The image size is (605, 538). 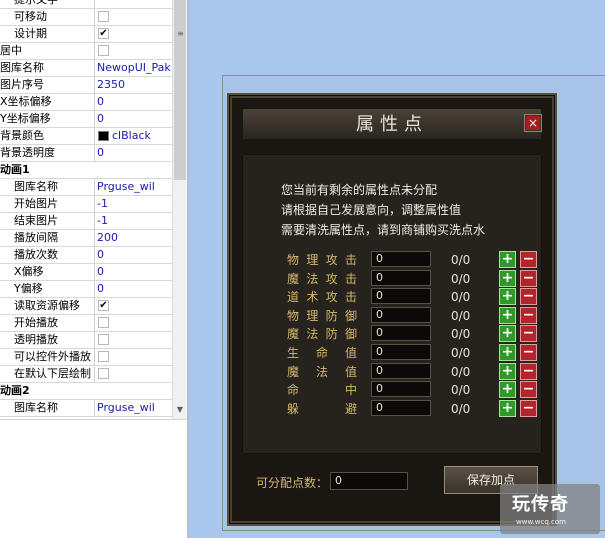 What do you see at coordinates (134, 85) in the screenshot?
I see `property-value: 2350` at bounding box center [134, 85].